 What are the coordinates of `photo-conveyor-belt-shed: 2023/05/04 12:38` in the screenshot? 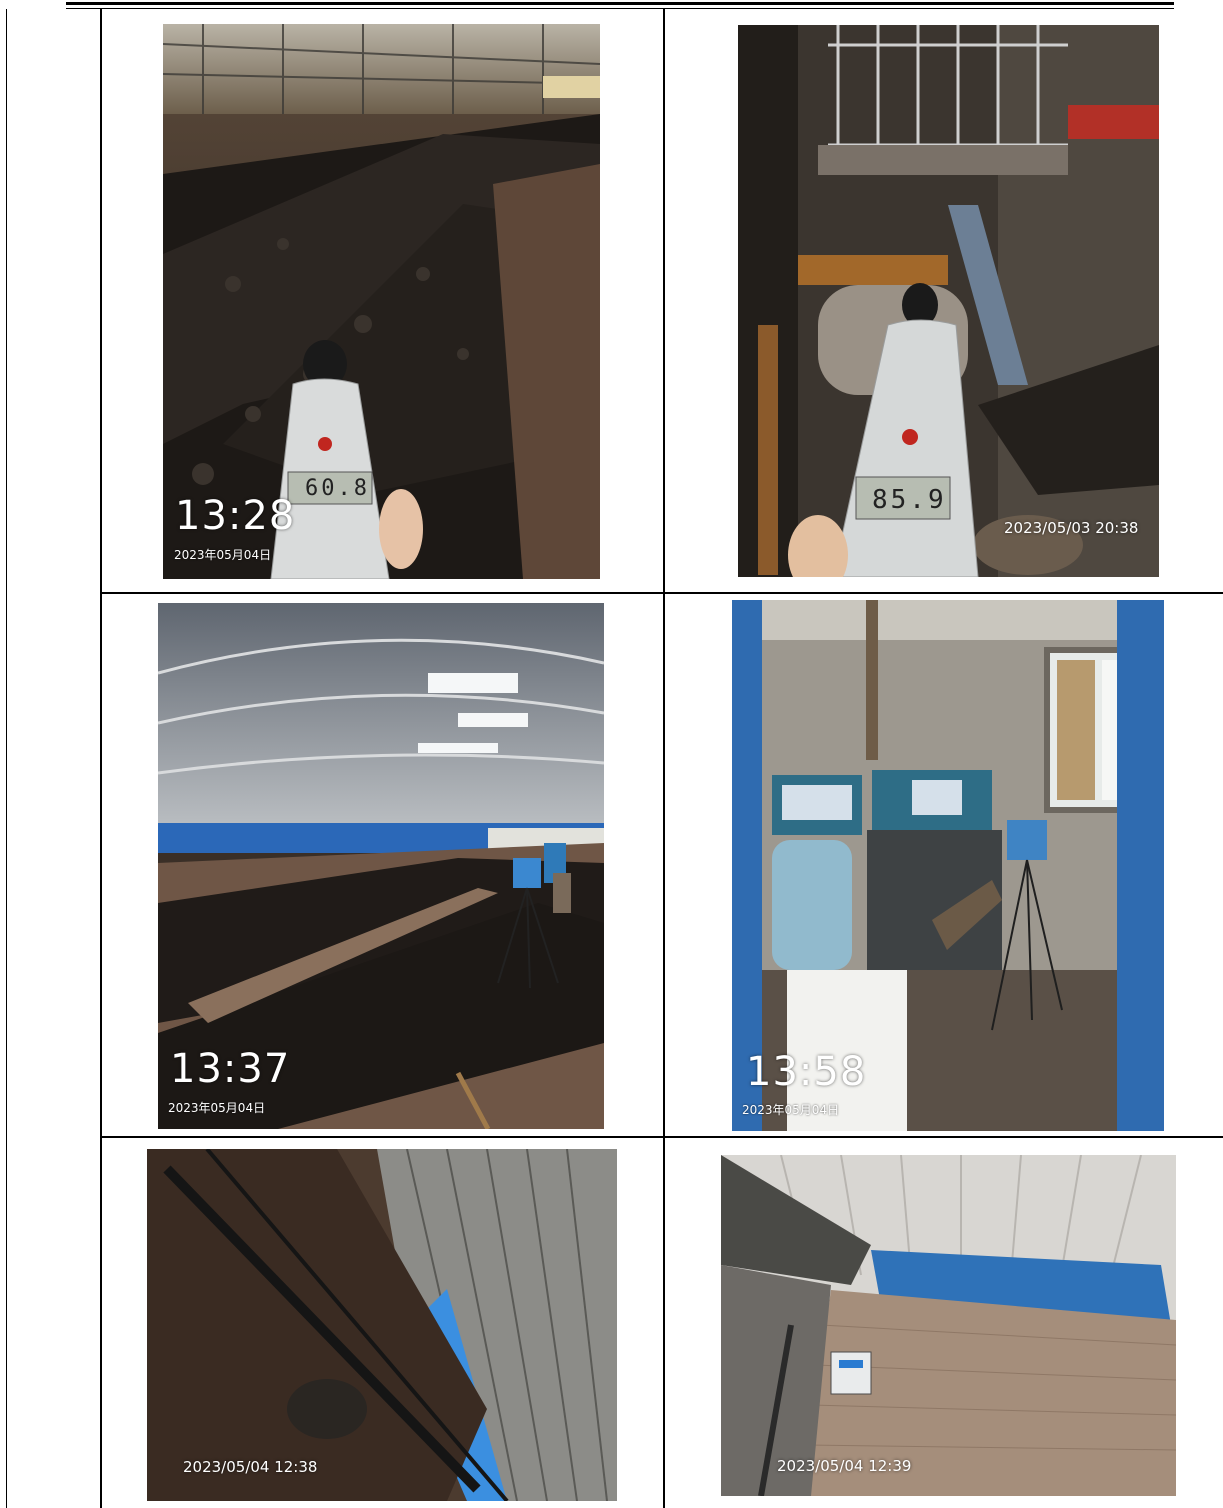 It's located at (382, 1325).